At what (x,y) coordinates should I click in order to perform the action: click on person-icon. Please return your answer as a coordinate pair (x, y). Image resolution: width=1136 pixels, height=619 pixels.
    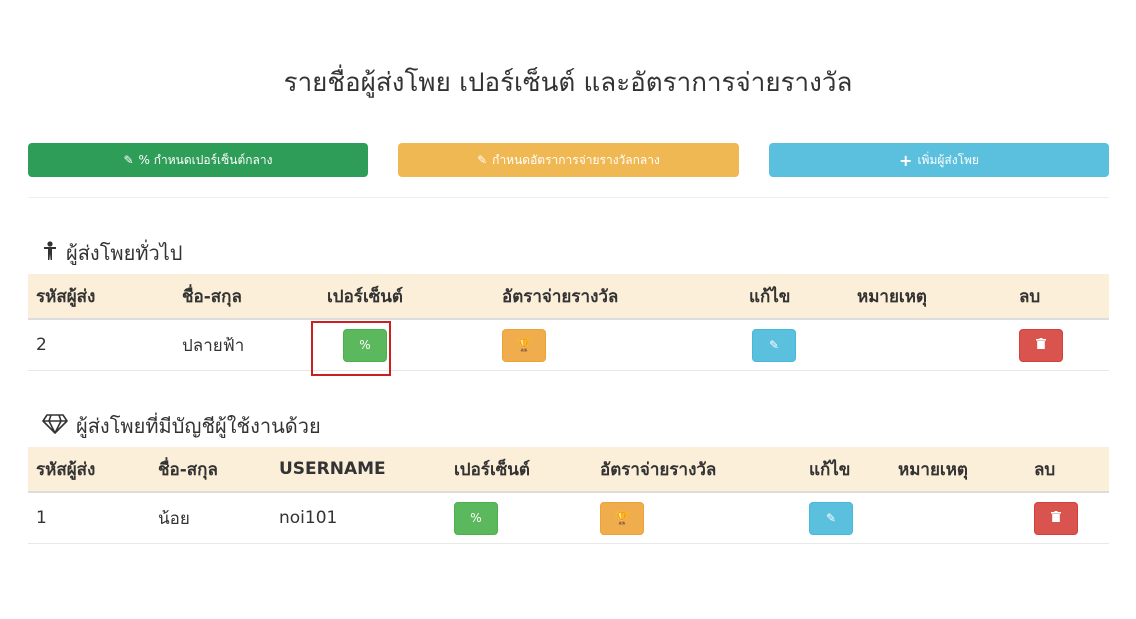
    Looking at the image, I should click on (50, 253).